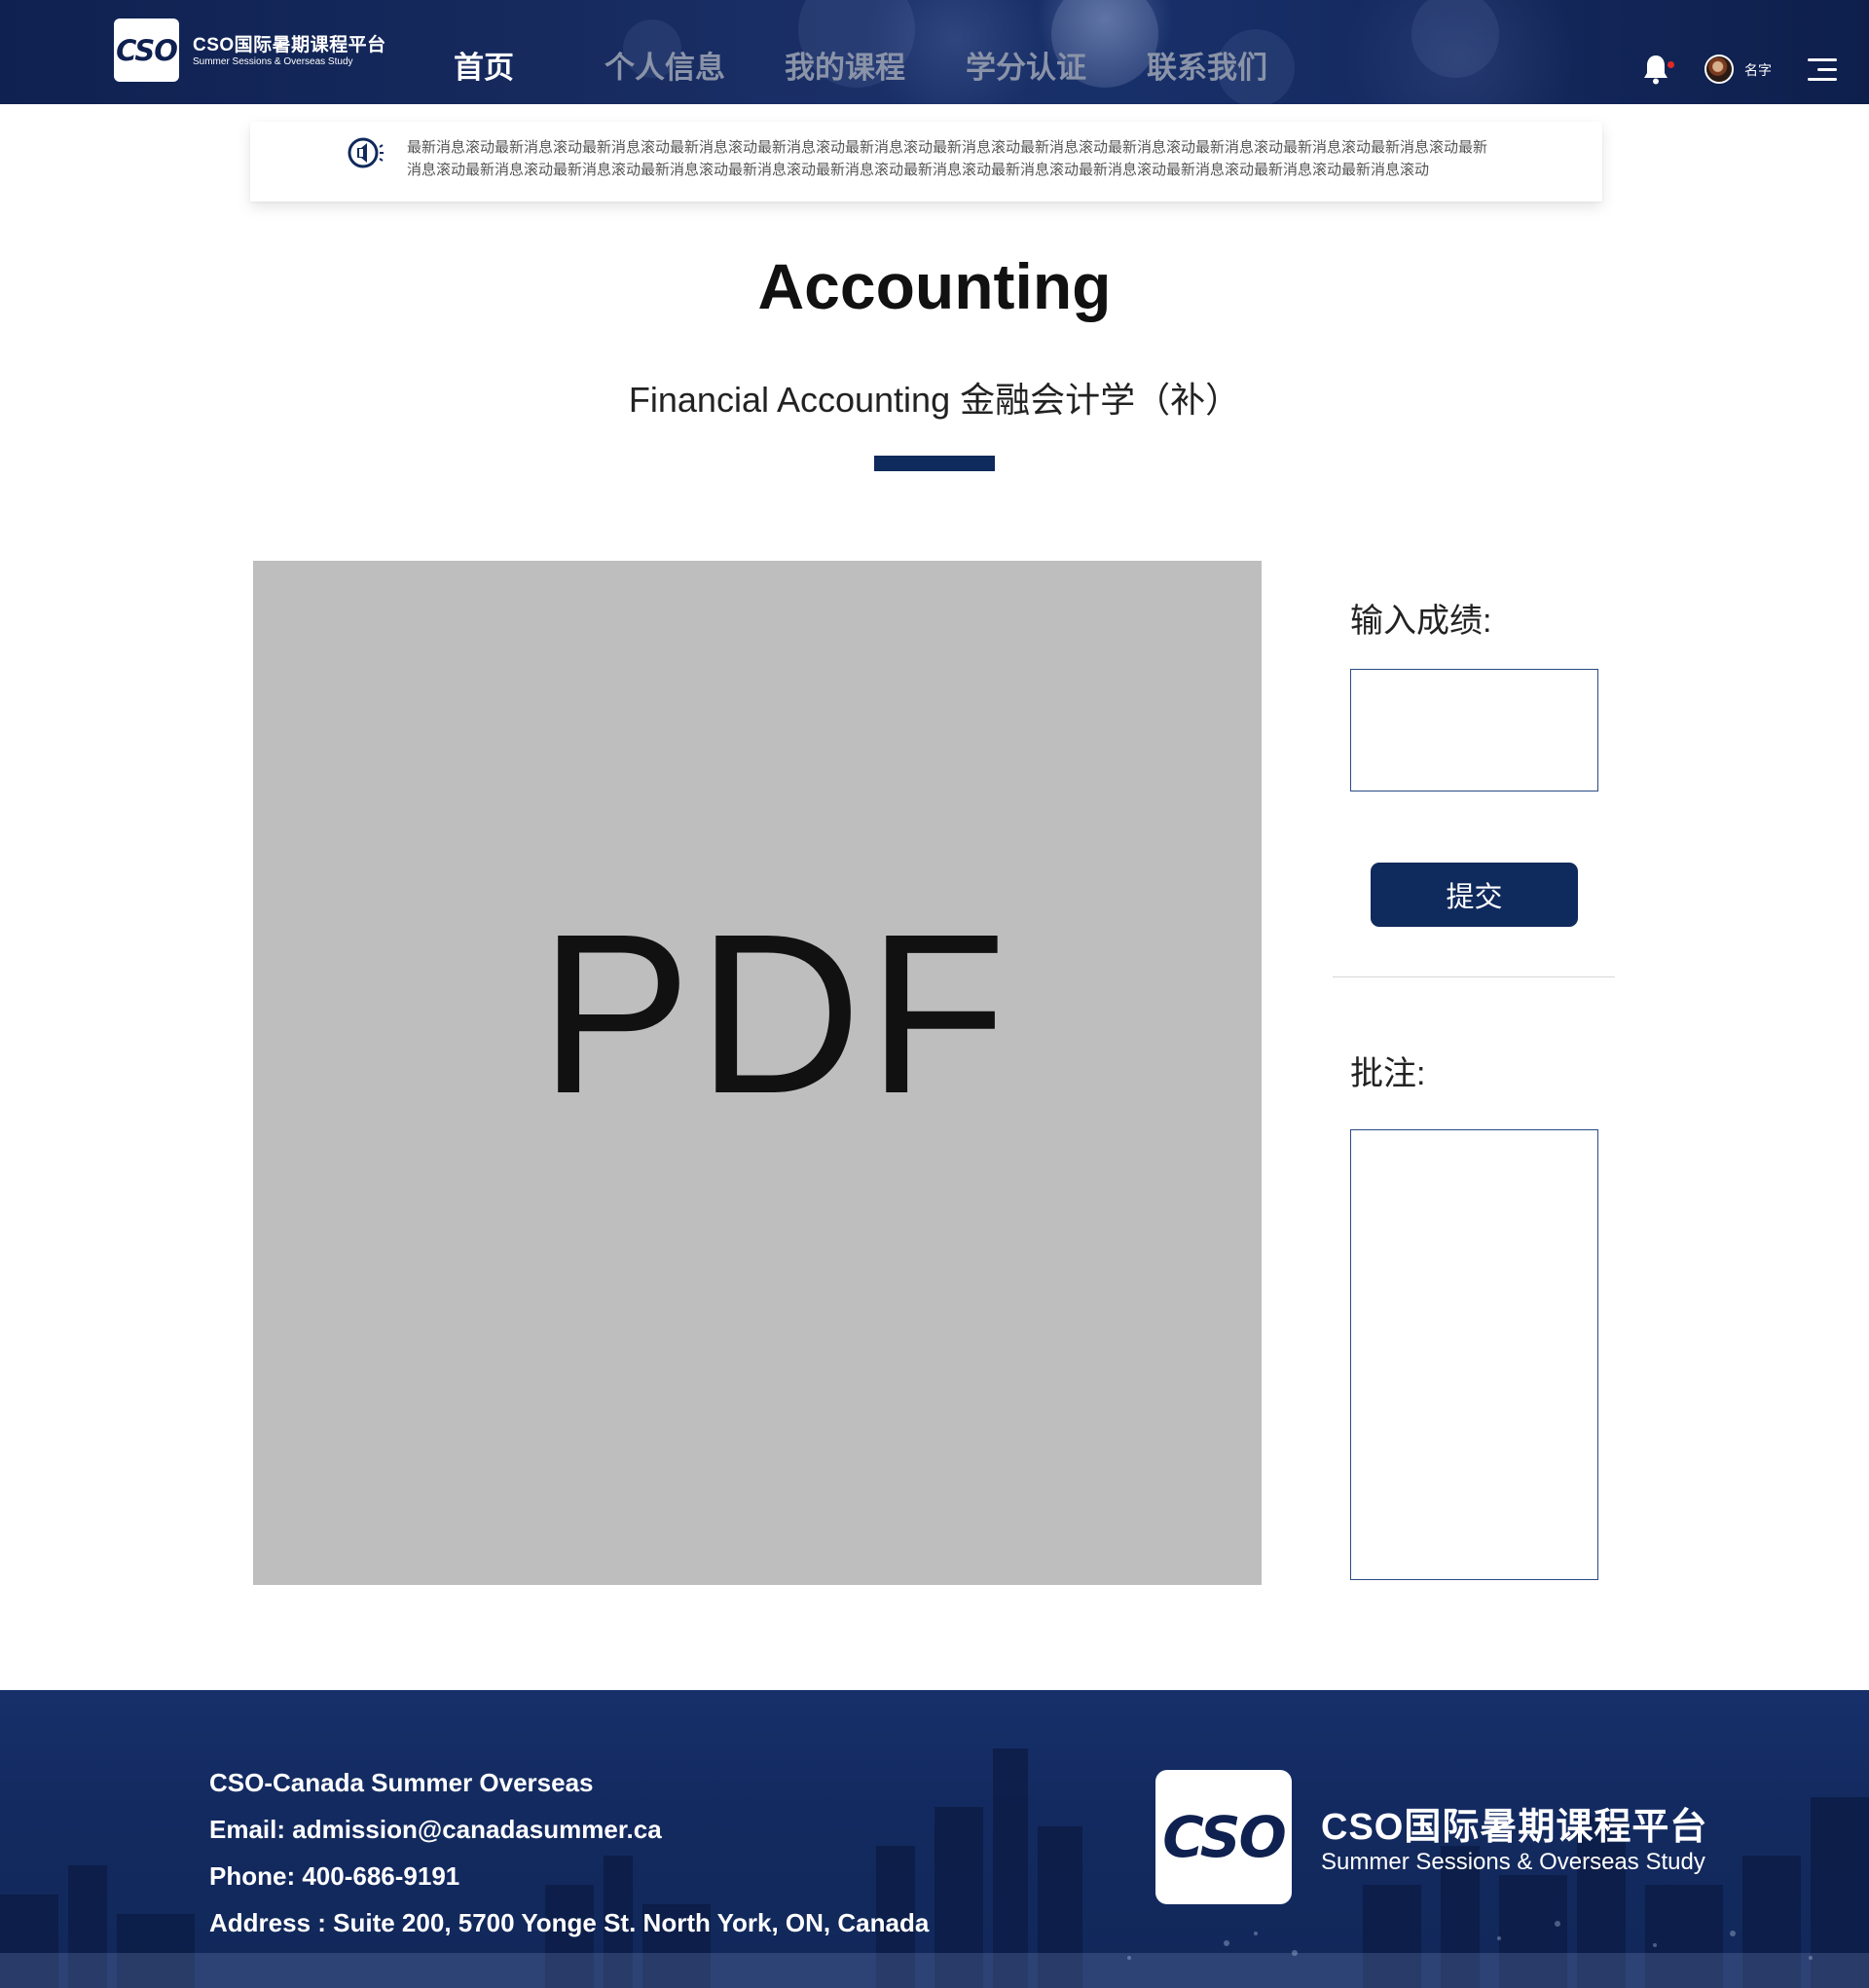 This screenshot has width=1869, height=1988. Describe the element at coordinates (366, 152) in the screenshot. I see `speaker-icon` at that location.